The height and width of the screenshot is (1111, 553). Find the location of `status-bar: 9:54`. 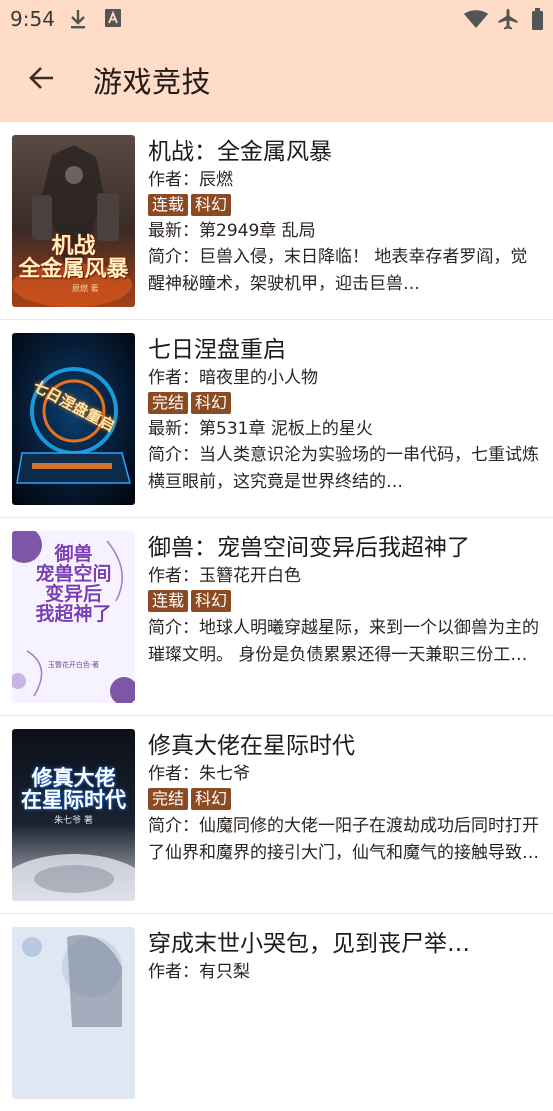

status-bar: 9:54 is located at coordinates (276, 19).